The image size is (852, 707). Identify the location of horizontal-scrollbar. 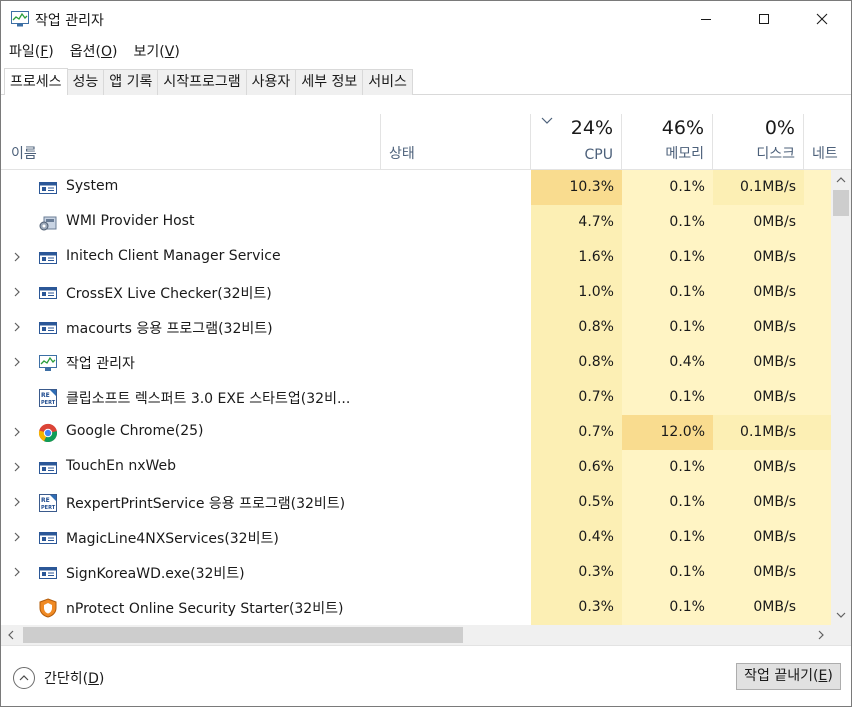
(416, 635).